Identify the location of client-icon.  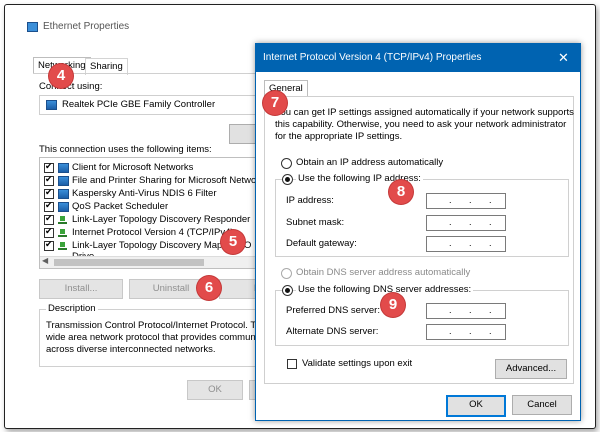
(63, 168).